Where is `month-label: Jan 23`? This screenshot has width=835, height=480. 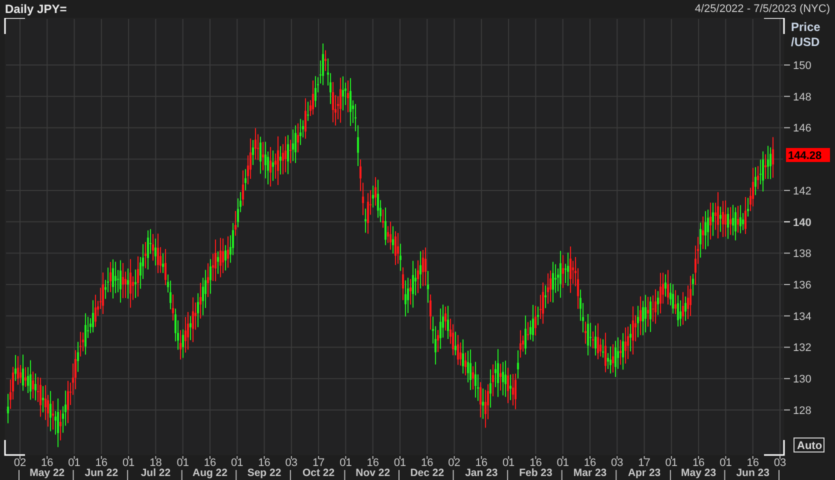
month-label: Jan 23 is located at coordinates (481, 473).